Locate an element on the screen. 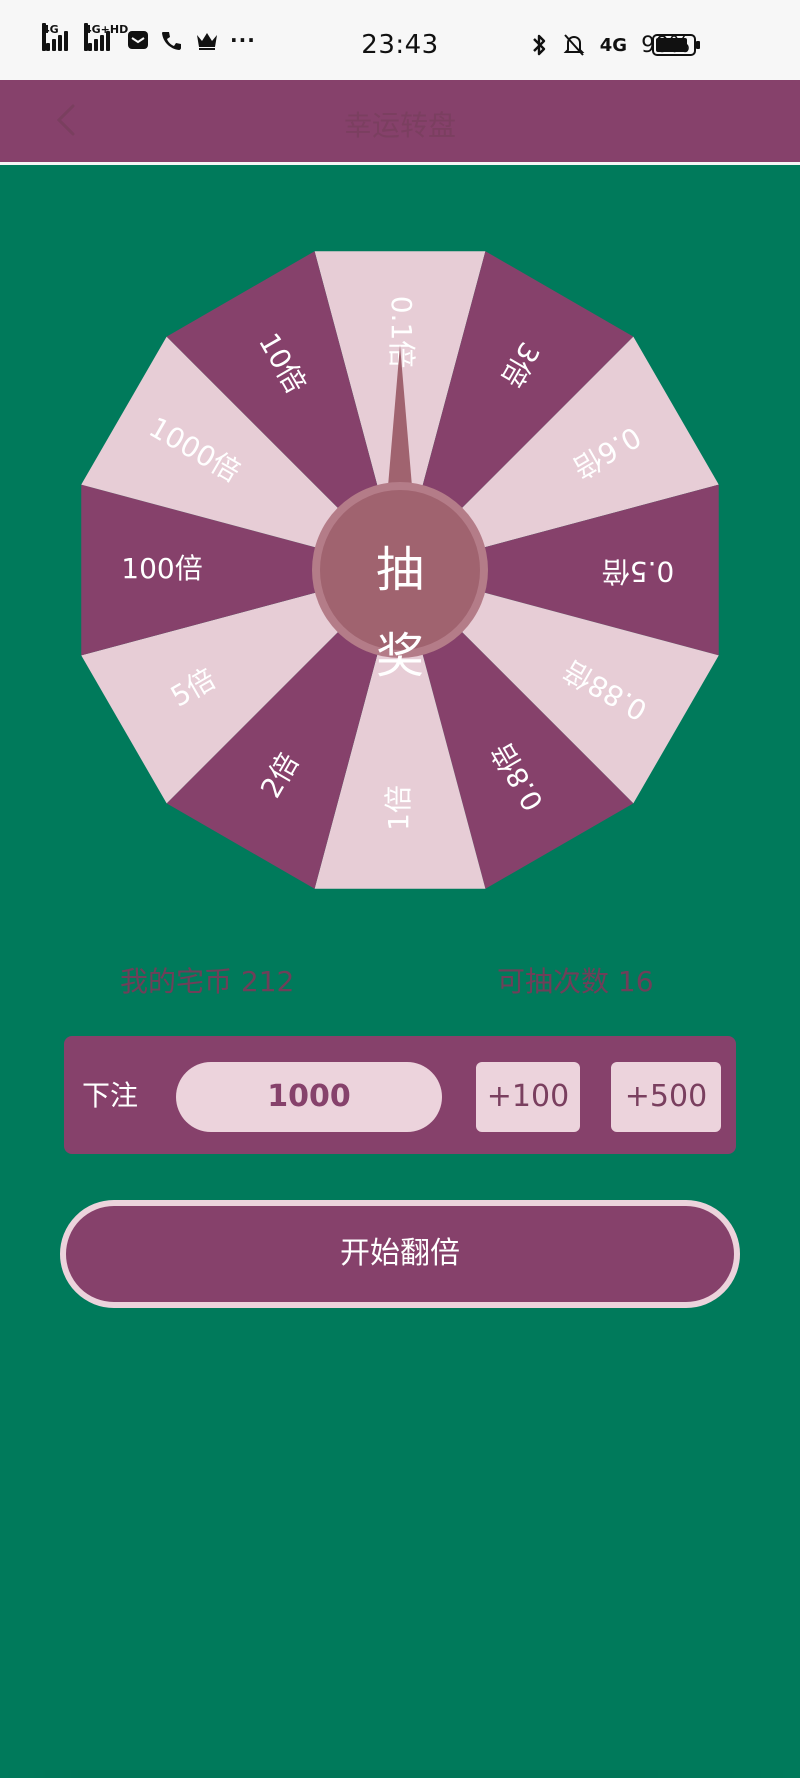 The width and height of the screenshot is (800, 1778). coins-info: 我的宅币 212 is located at coordinates (207, 980).